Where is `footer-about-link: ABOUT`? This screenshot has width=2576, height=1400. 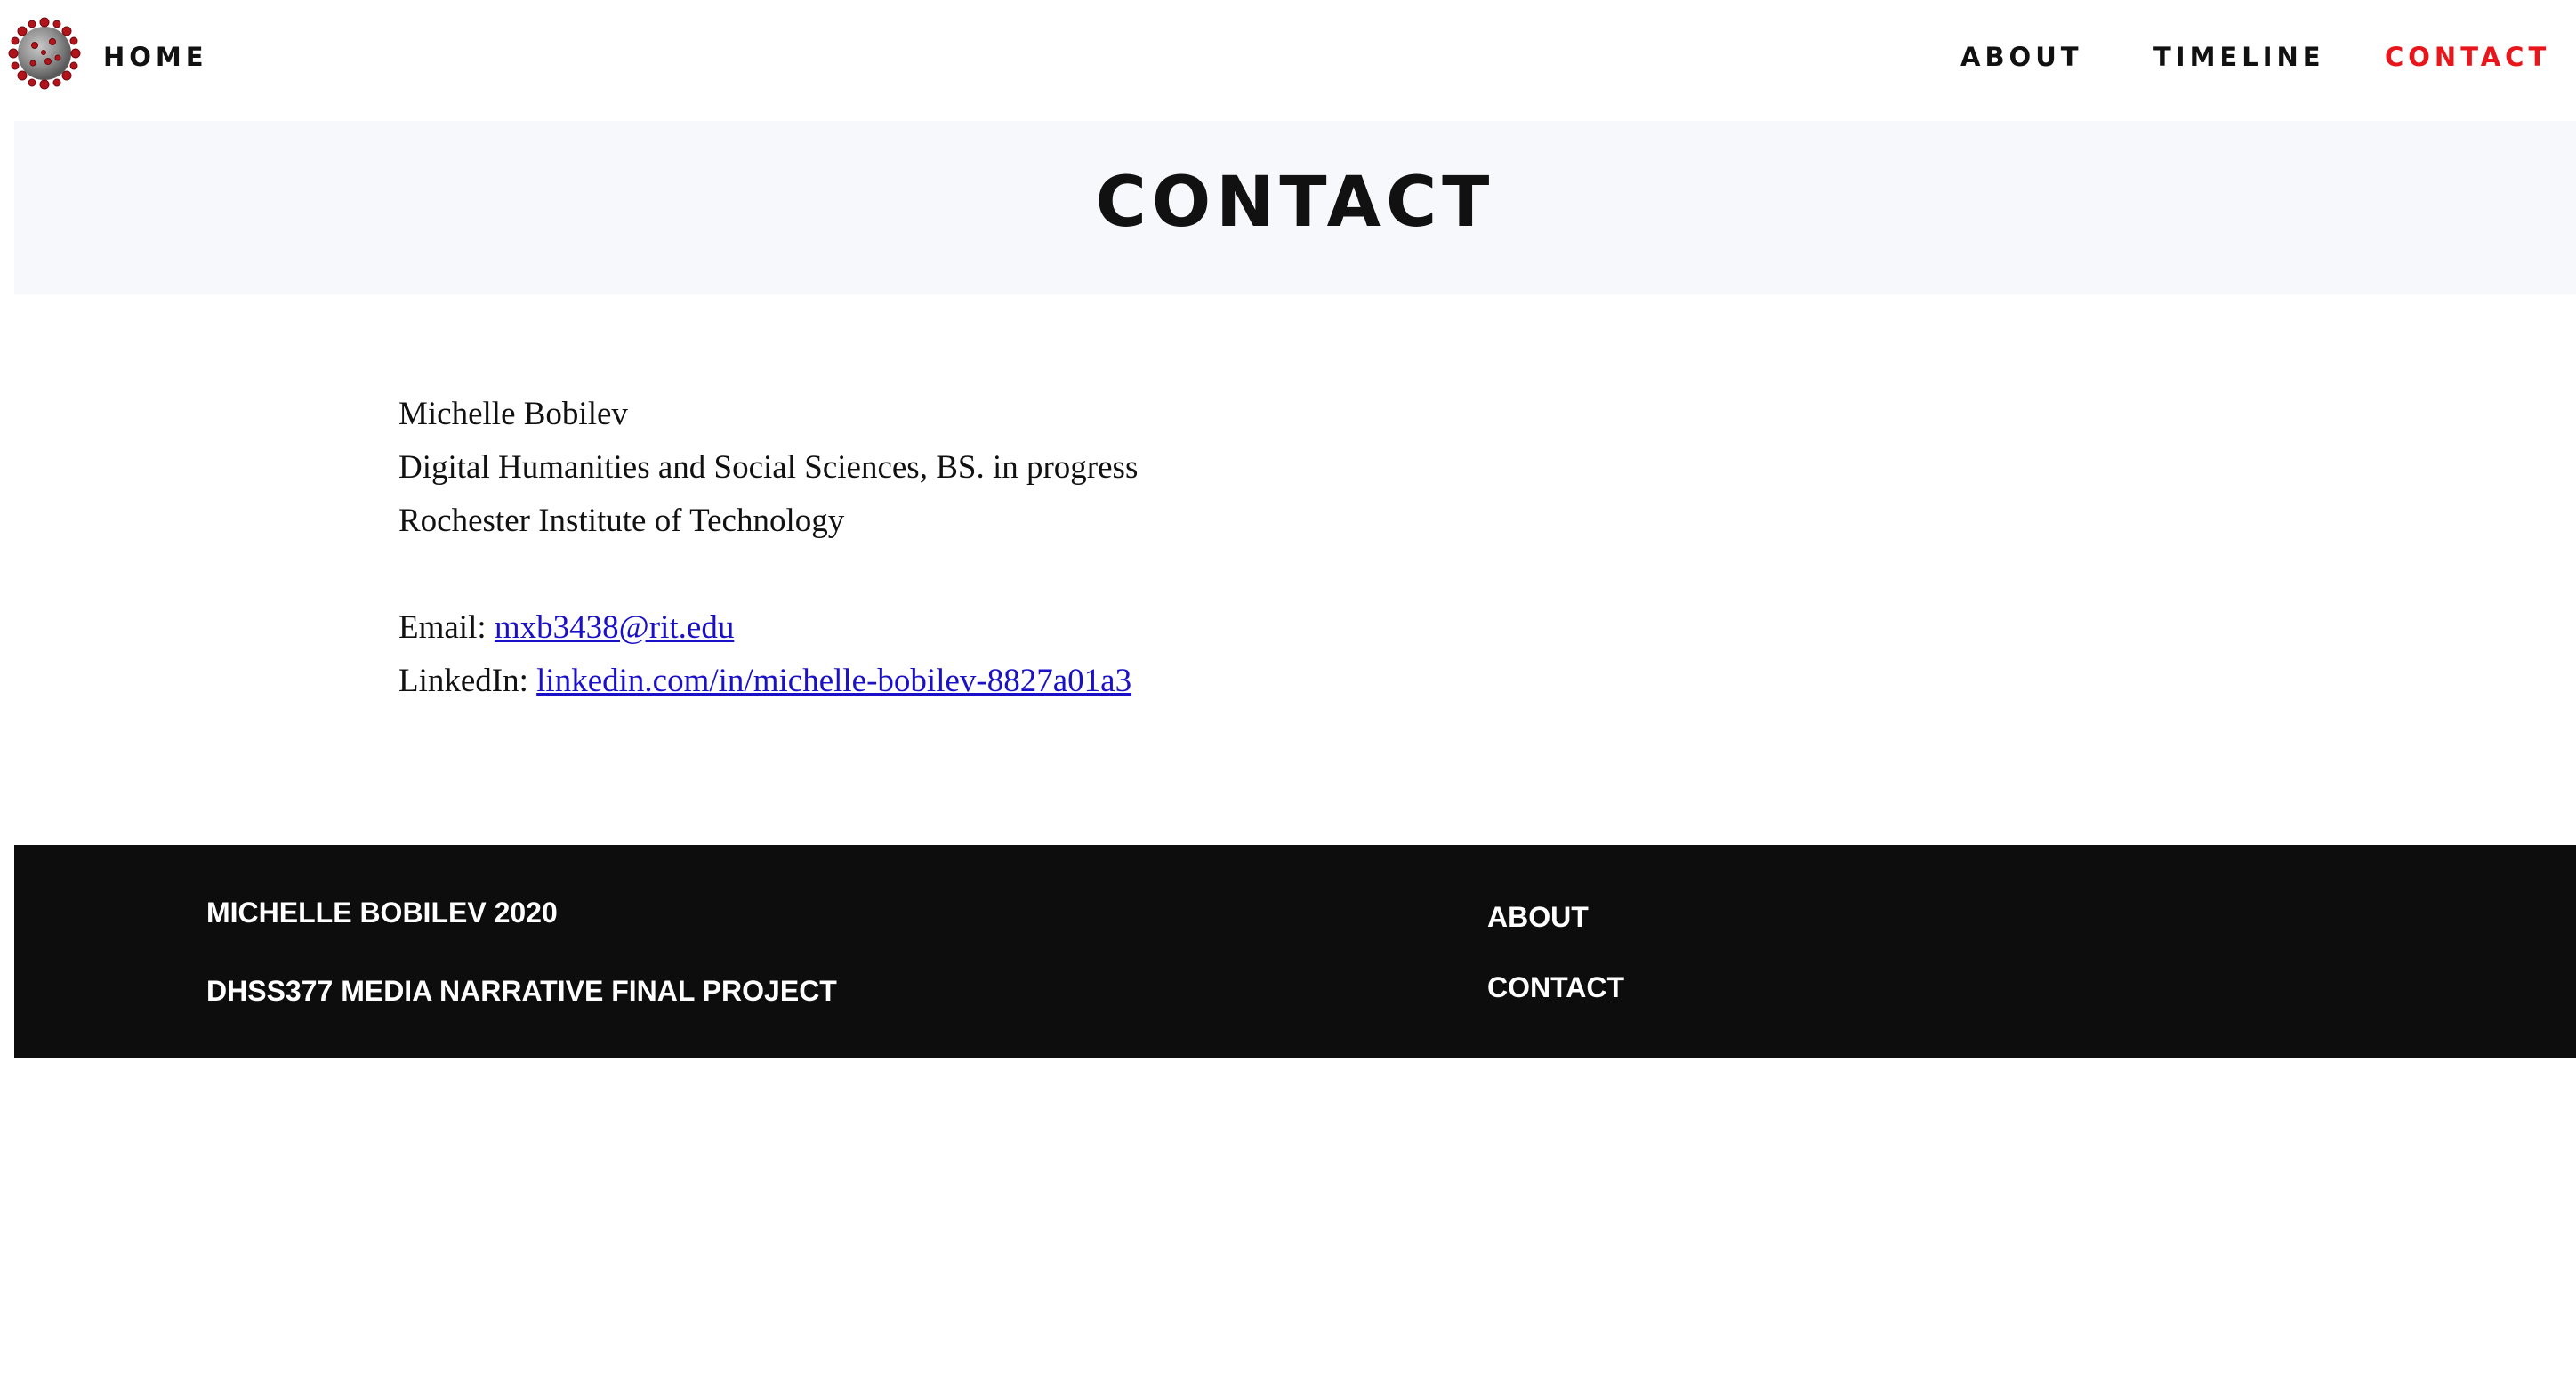
footer-about-link: ABOUT is located at coordinates (1538, 917).